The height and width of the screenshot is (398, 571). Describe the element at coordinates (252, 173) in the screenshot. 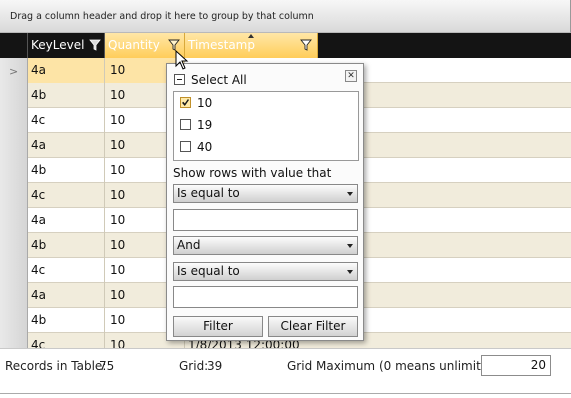

I see `show-rows-label: Show rows with value that` at that location.